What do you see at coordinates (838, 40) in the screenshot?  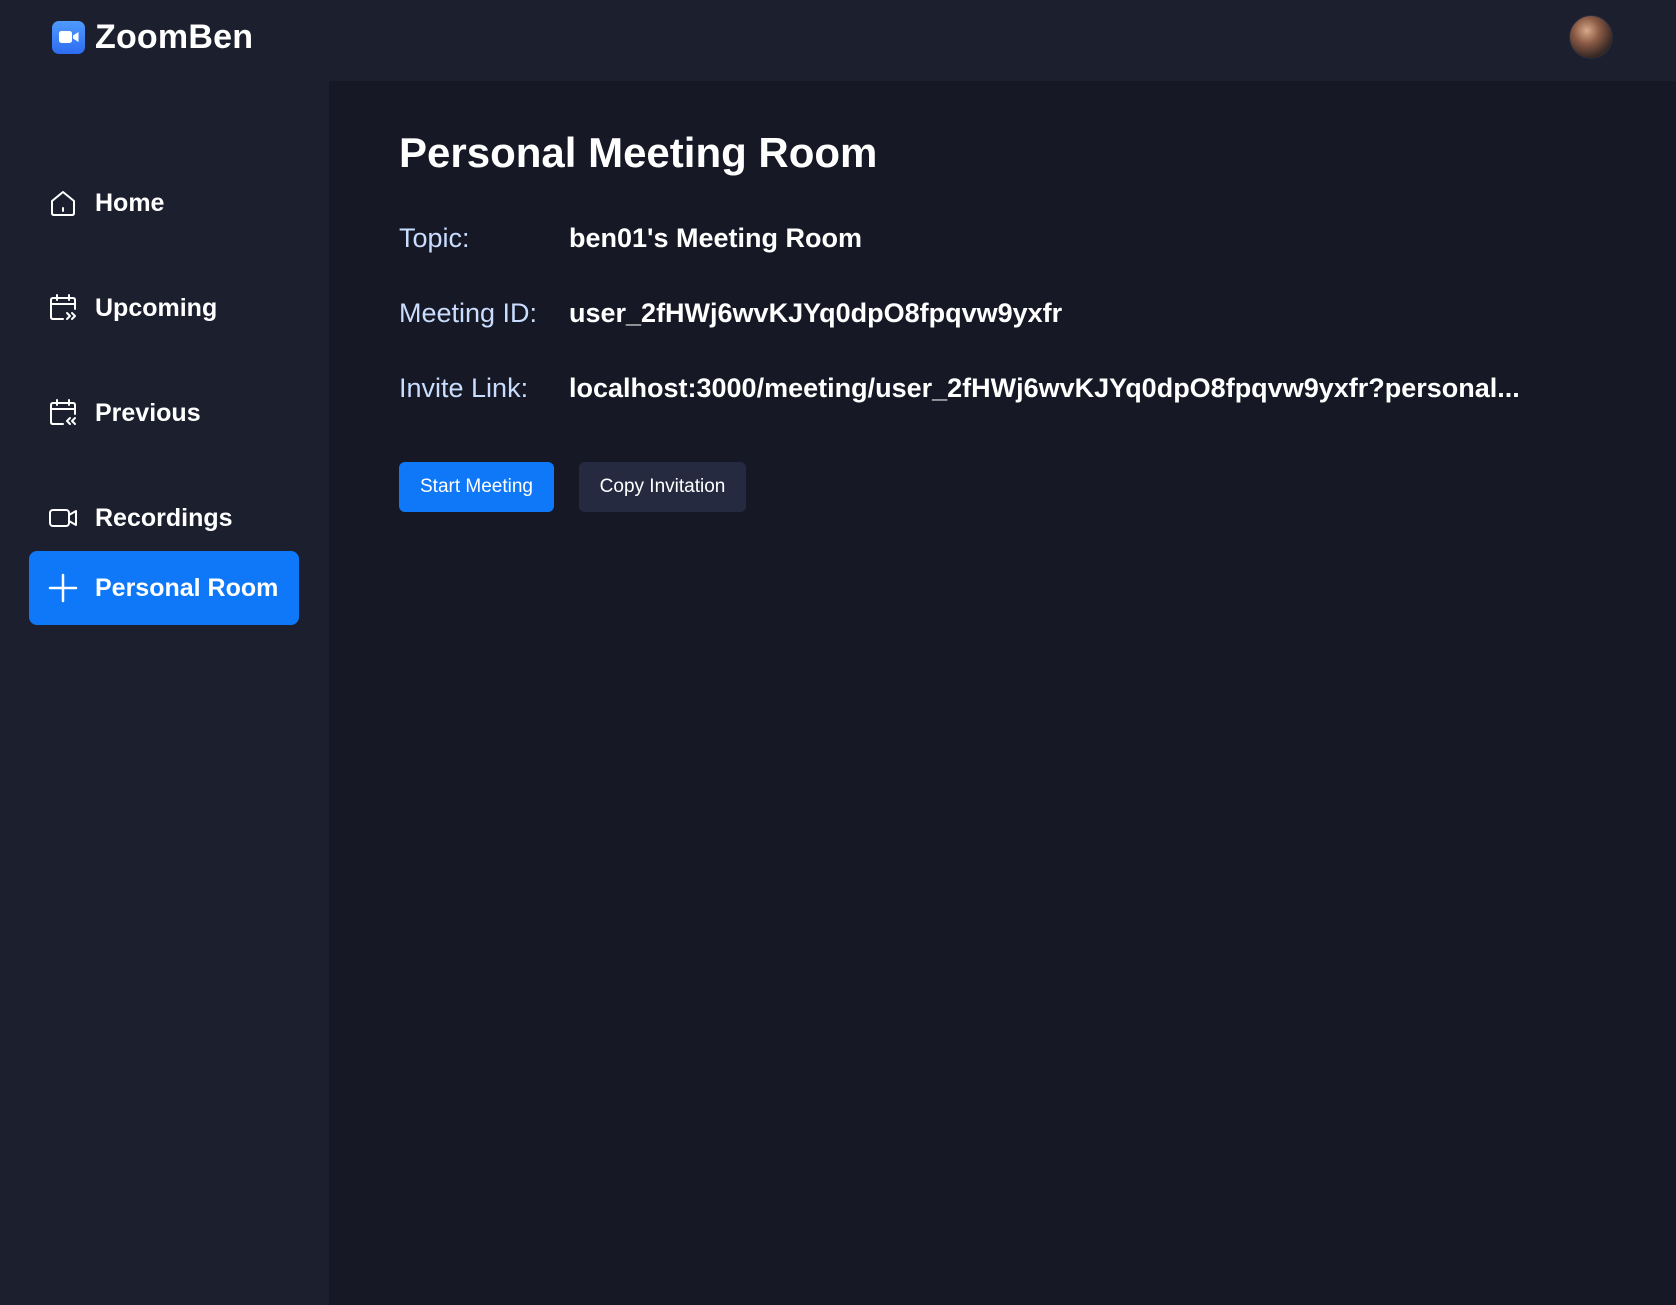 I see `top-navbar: ZoomBen` at bounding box center [838, 40].